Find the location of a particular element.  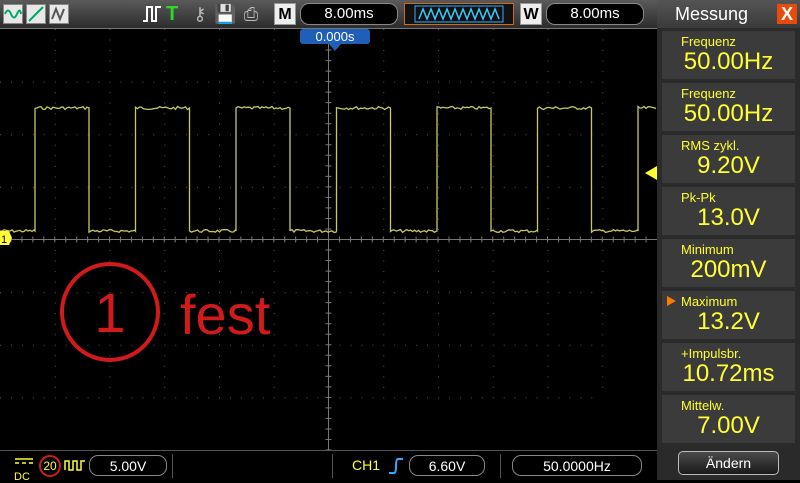

print-icon: ⎙ is located at coordinates (251, 14).